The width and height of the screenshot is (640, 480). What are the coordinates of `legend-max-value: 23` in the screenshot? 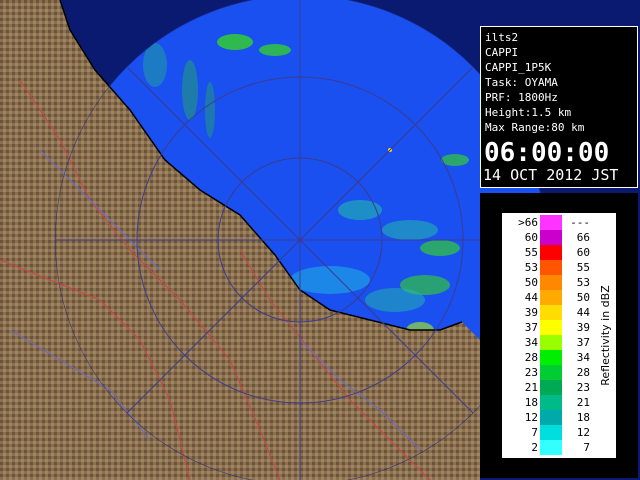 It's located at (583, 387).